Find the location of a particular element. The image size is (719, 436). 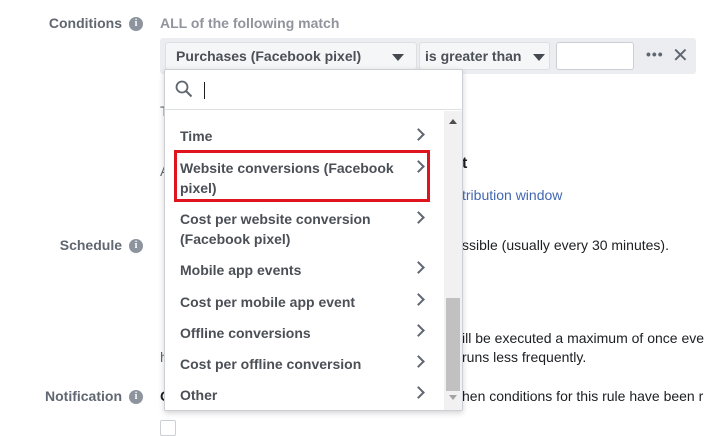

search-icon is located at coordinates (184, 89).